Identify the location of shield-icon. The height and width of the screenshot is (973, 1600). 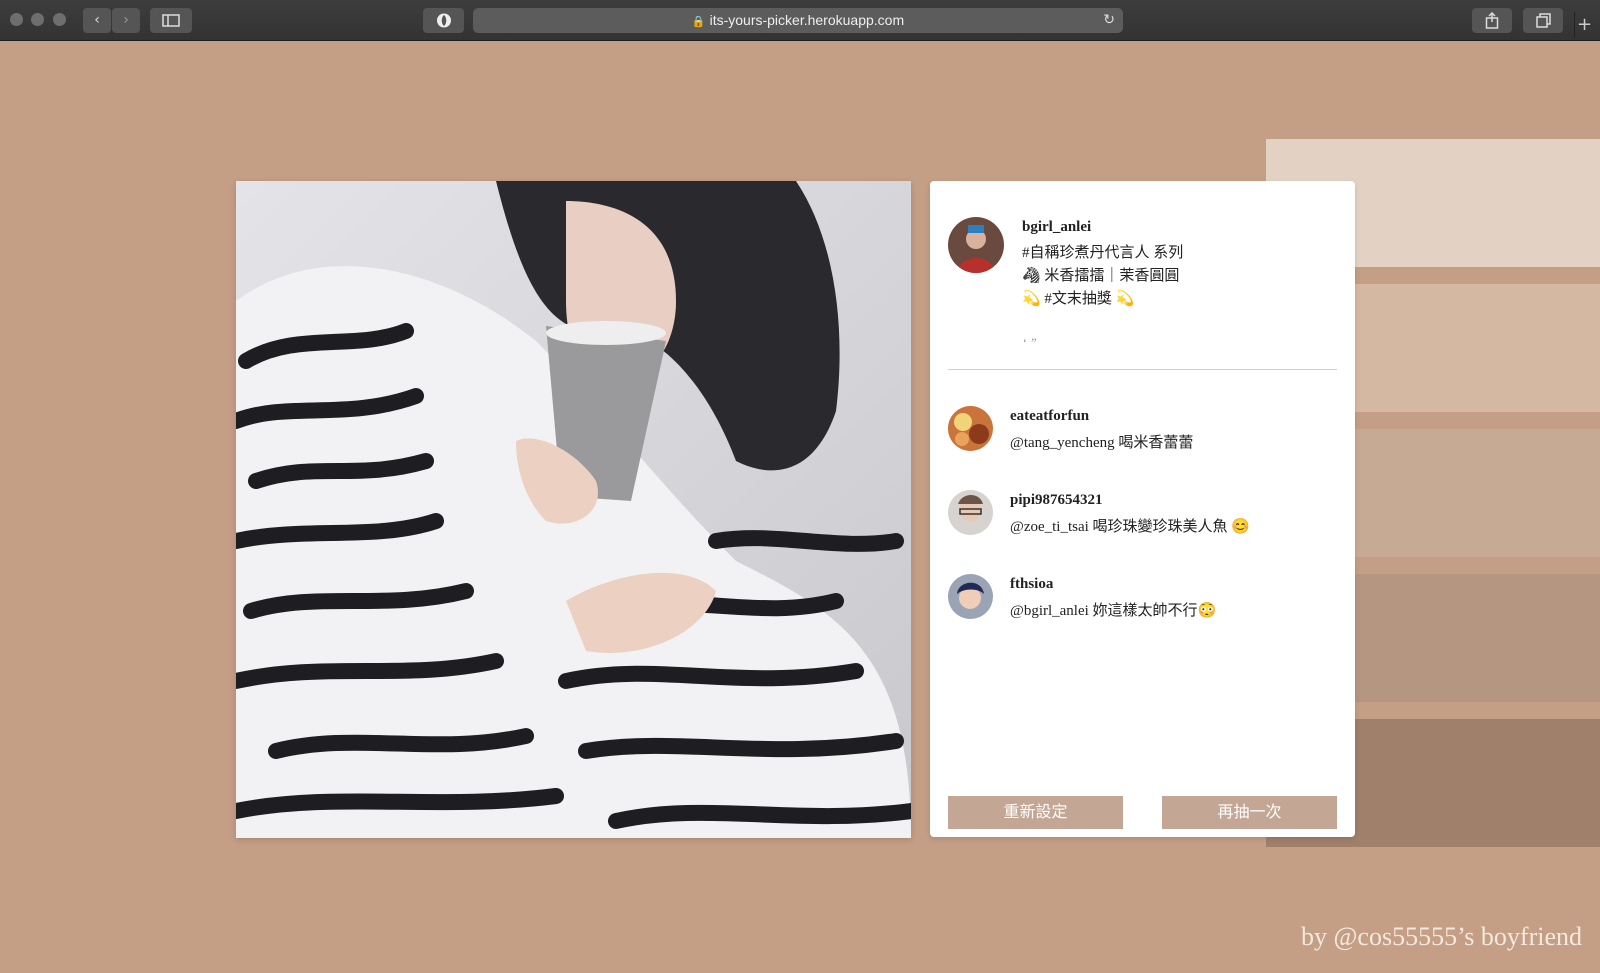
(443, 20).